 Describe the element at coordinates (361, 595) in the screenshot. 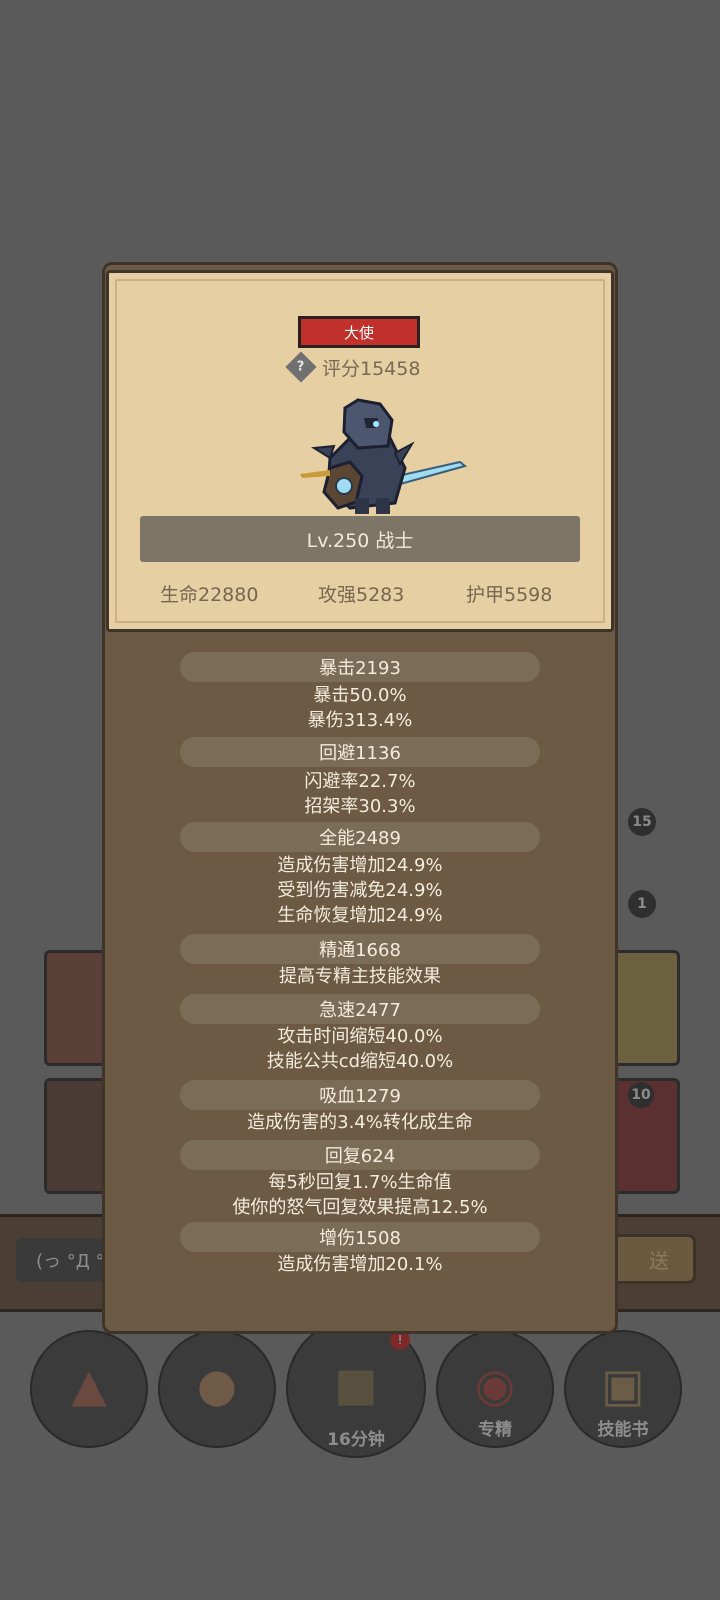

I see `attack-stat: 攻强5283` at that location.